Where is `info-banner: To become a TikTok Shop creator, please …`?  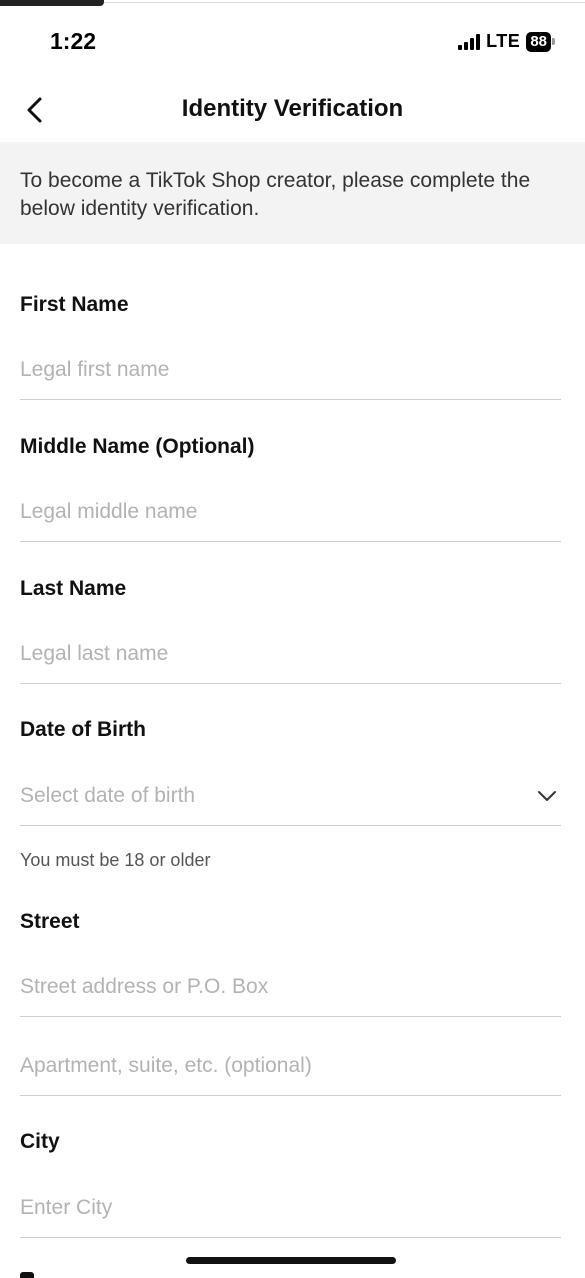
info-banner: To become a TikTok Shop creator, please … is located at coordinates (292, 193).